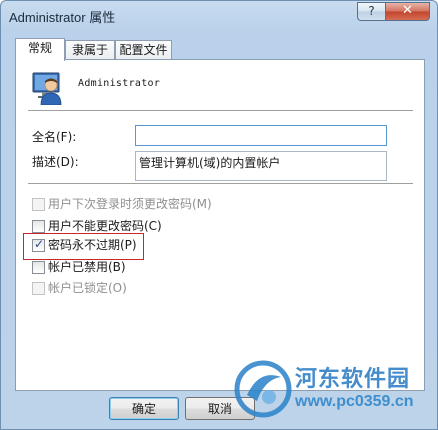 This screenshot has width=438, height=430. What do you see at coordinates (119, 83) in the screenshot?
I see `account-name: Administrator` at bounding box center [119, 83].